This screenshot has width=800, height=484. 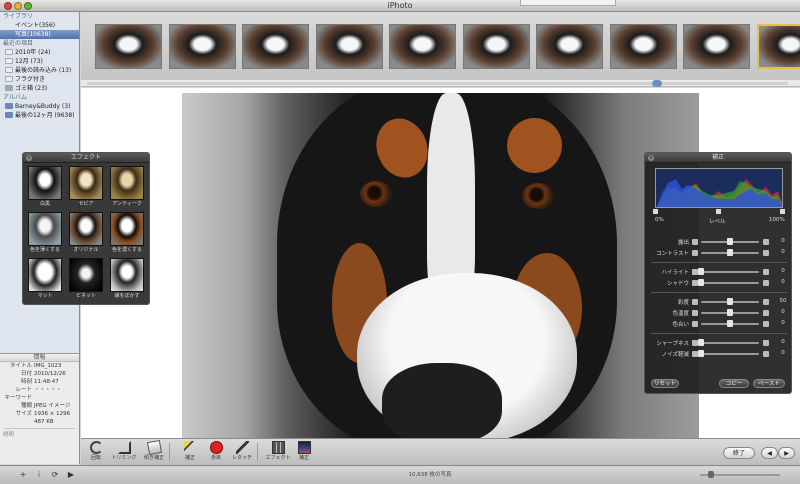 I want to click on done-button: 終了, so click(x=739, y=453).